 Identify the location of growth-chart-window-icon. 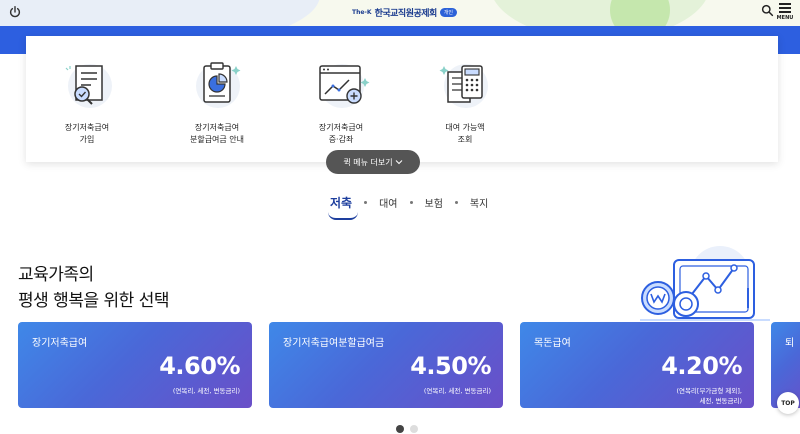
(344, 86).